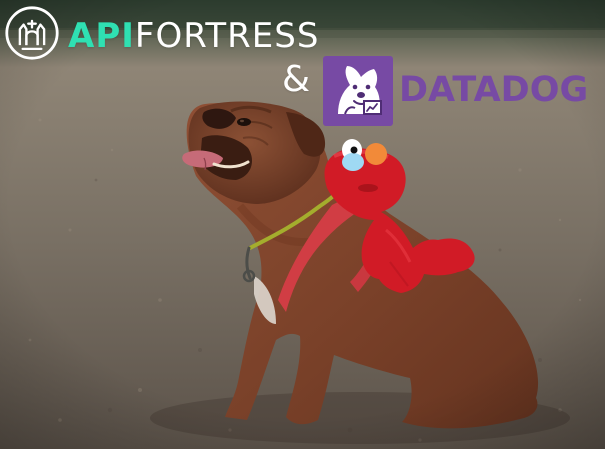 This screenshot has height=449, width=605. Describe the element at coordinates (101, 36) in the screenshot. I see `apifortress-wordmark-api: API` at that location.